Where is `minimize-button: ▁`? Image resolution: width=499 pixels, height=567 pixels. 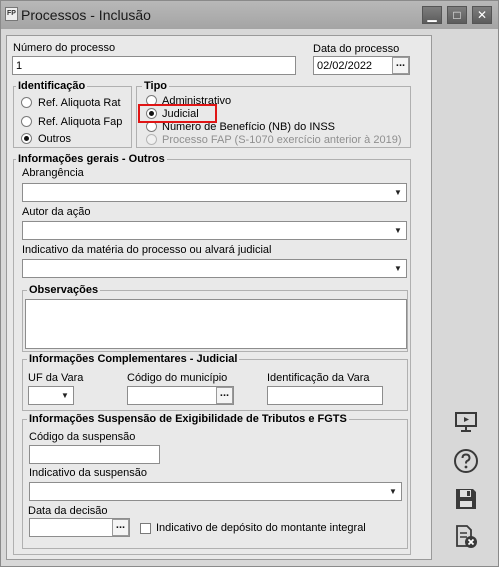
minimize-button: ▁ is located at coordinates (432, 15).